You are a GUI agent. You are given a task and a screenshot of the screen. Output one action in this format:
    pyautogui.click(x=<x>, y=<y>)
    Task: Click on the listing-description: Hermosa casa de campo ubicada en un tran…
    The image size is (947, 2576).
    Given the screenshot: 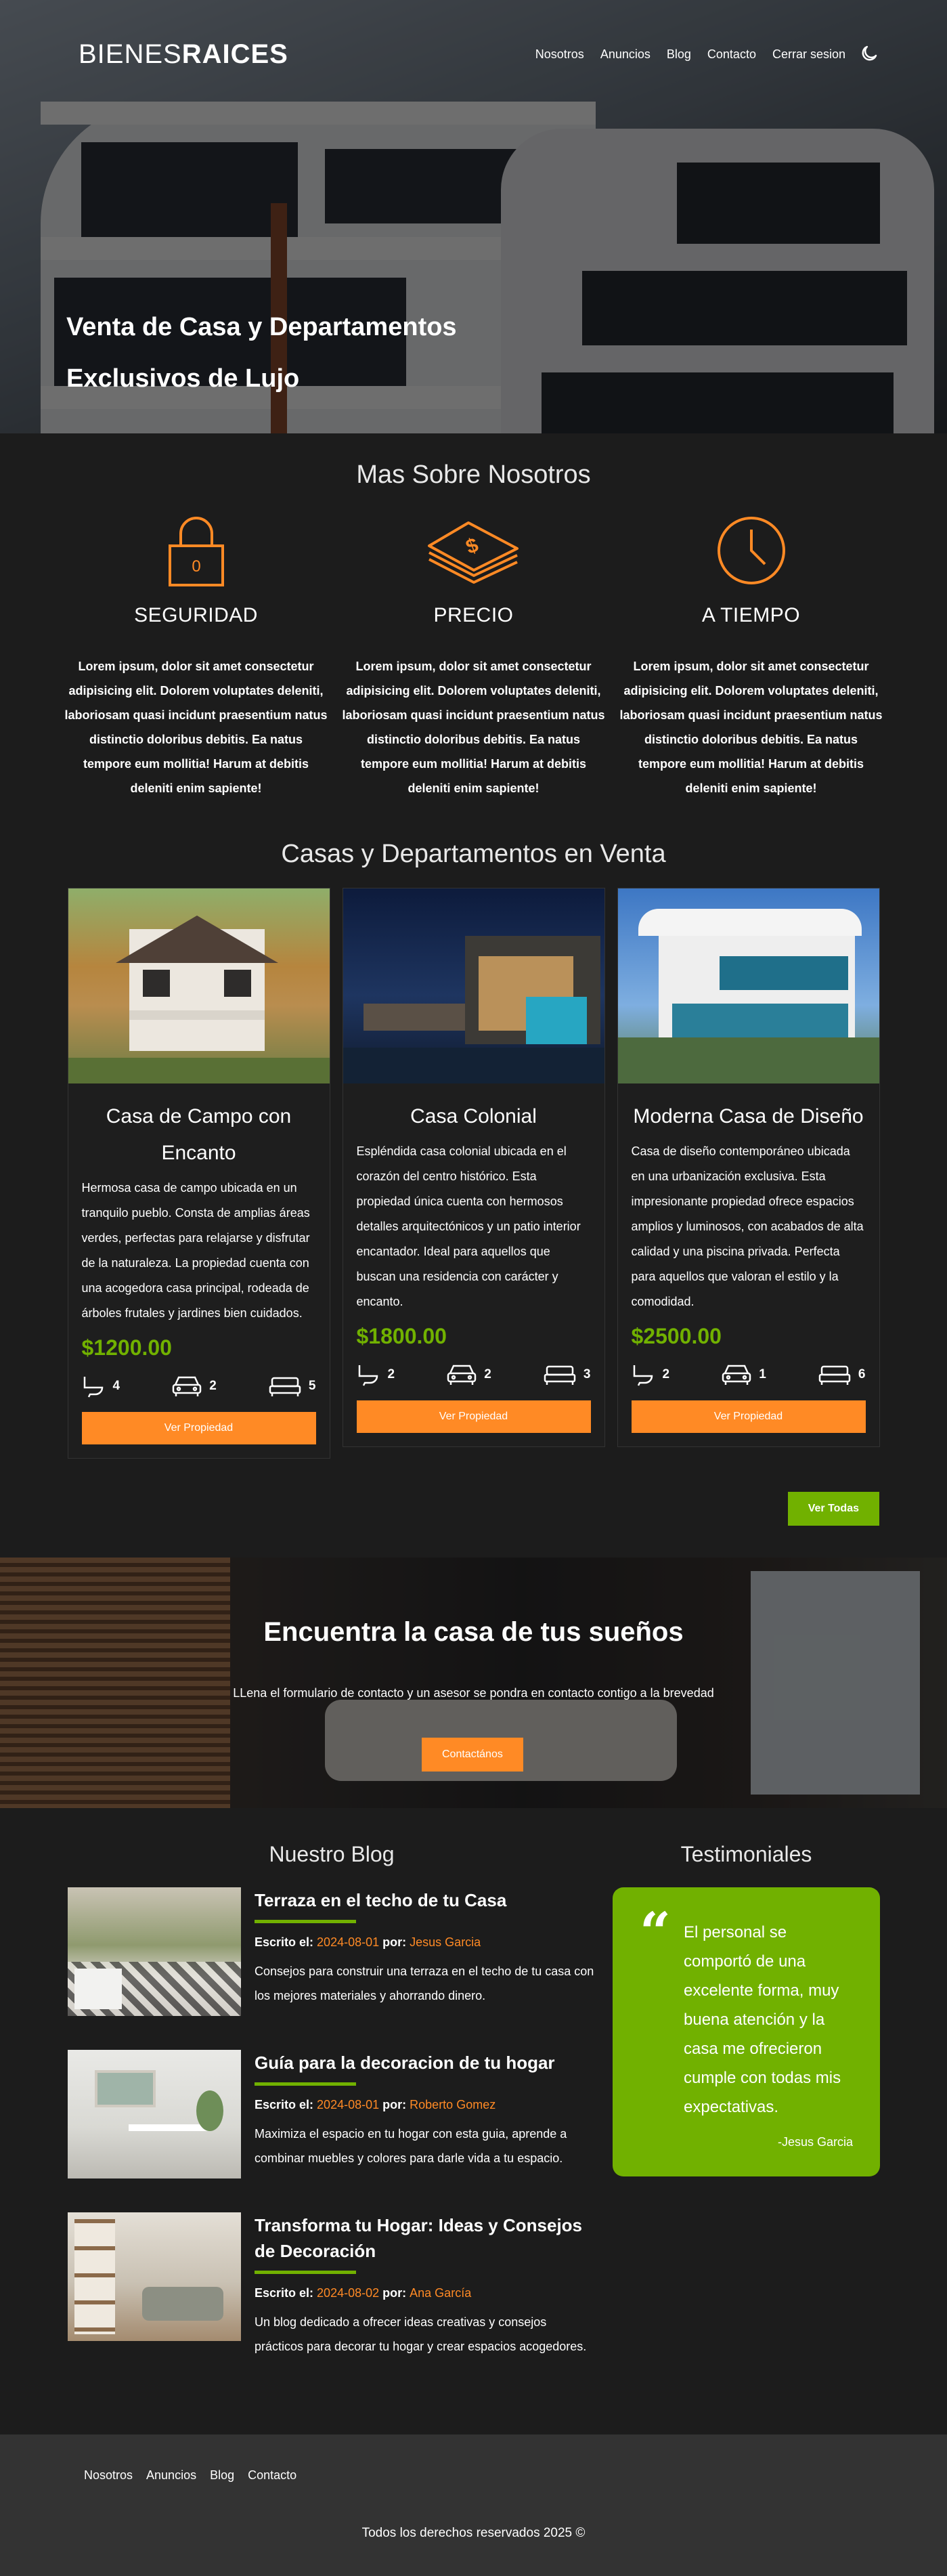 What is the action you would take?
    pyautogui.click(x=196, y=1250)
    